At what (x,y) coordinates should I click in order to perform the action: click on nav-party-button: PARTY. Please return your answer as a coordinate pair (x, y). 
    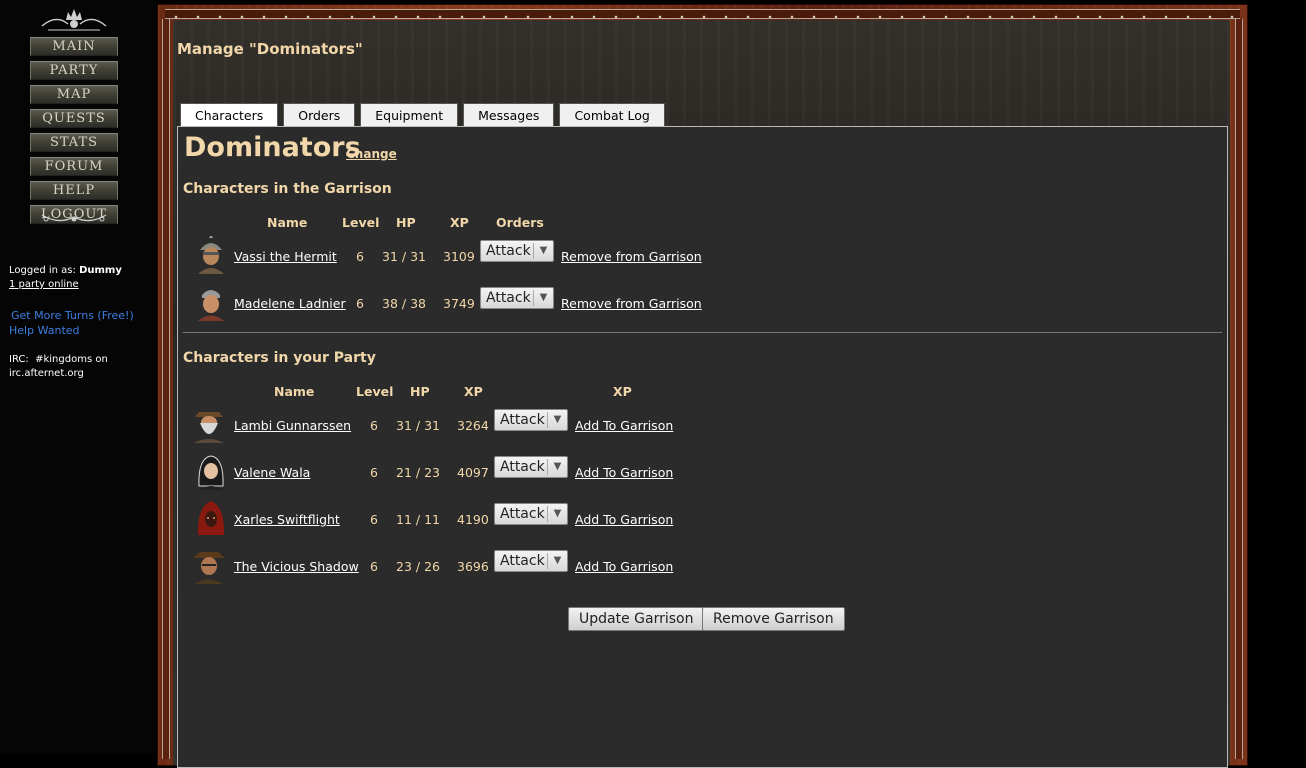
    Looking at the image, I should click on (74, 70).